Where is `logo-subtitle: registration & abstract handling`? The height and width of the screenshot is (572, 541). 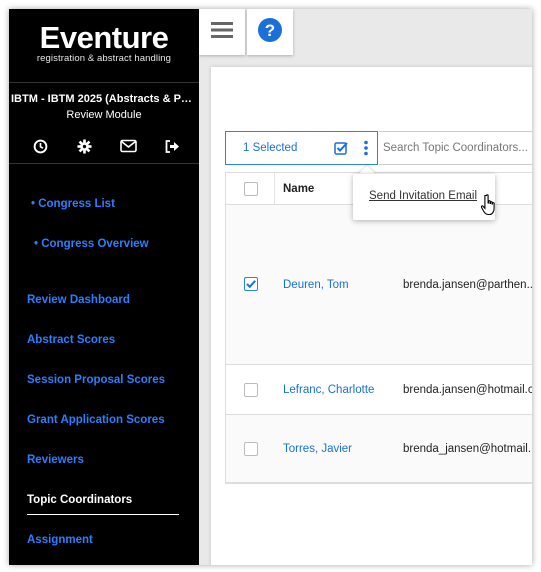
logo-subtitle: registration & abstract handling is located at coordinates (104, 58).